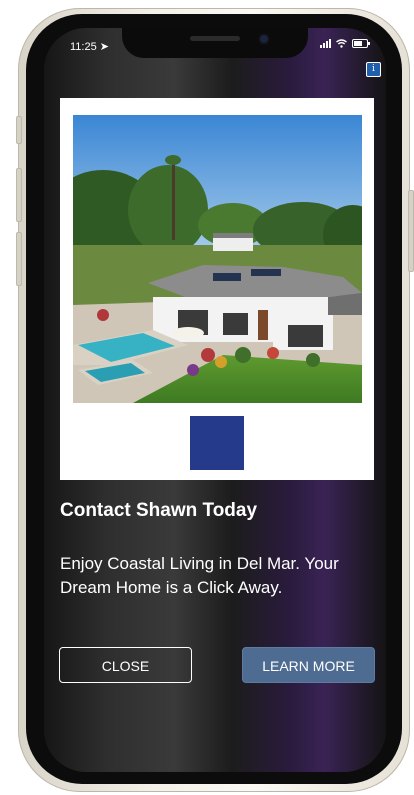  I want to click on battery-icon, so click(361, 43).